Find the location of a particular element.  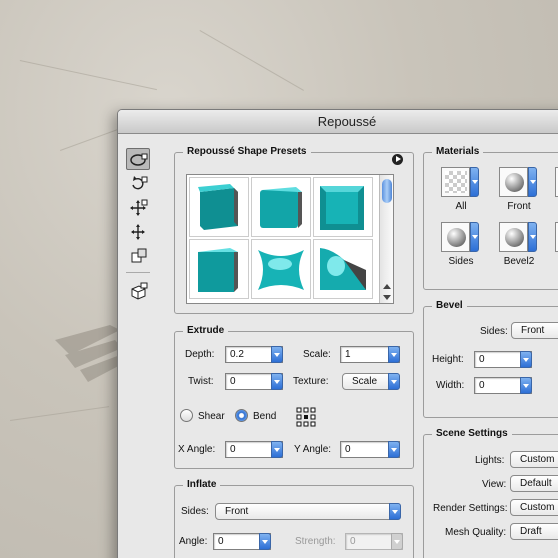

inflate-angle-dropdown-icon is located at coordinates (265, 541).